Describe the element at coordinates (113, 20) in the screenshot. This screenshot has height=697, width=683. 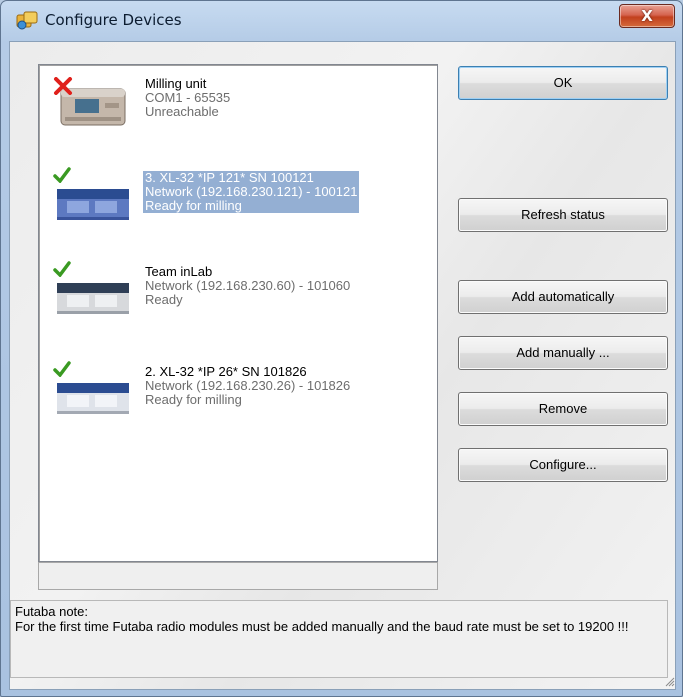
I see `window-title: Configure Devices` at that location.